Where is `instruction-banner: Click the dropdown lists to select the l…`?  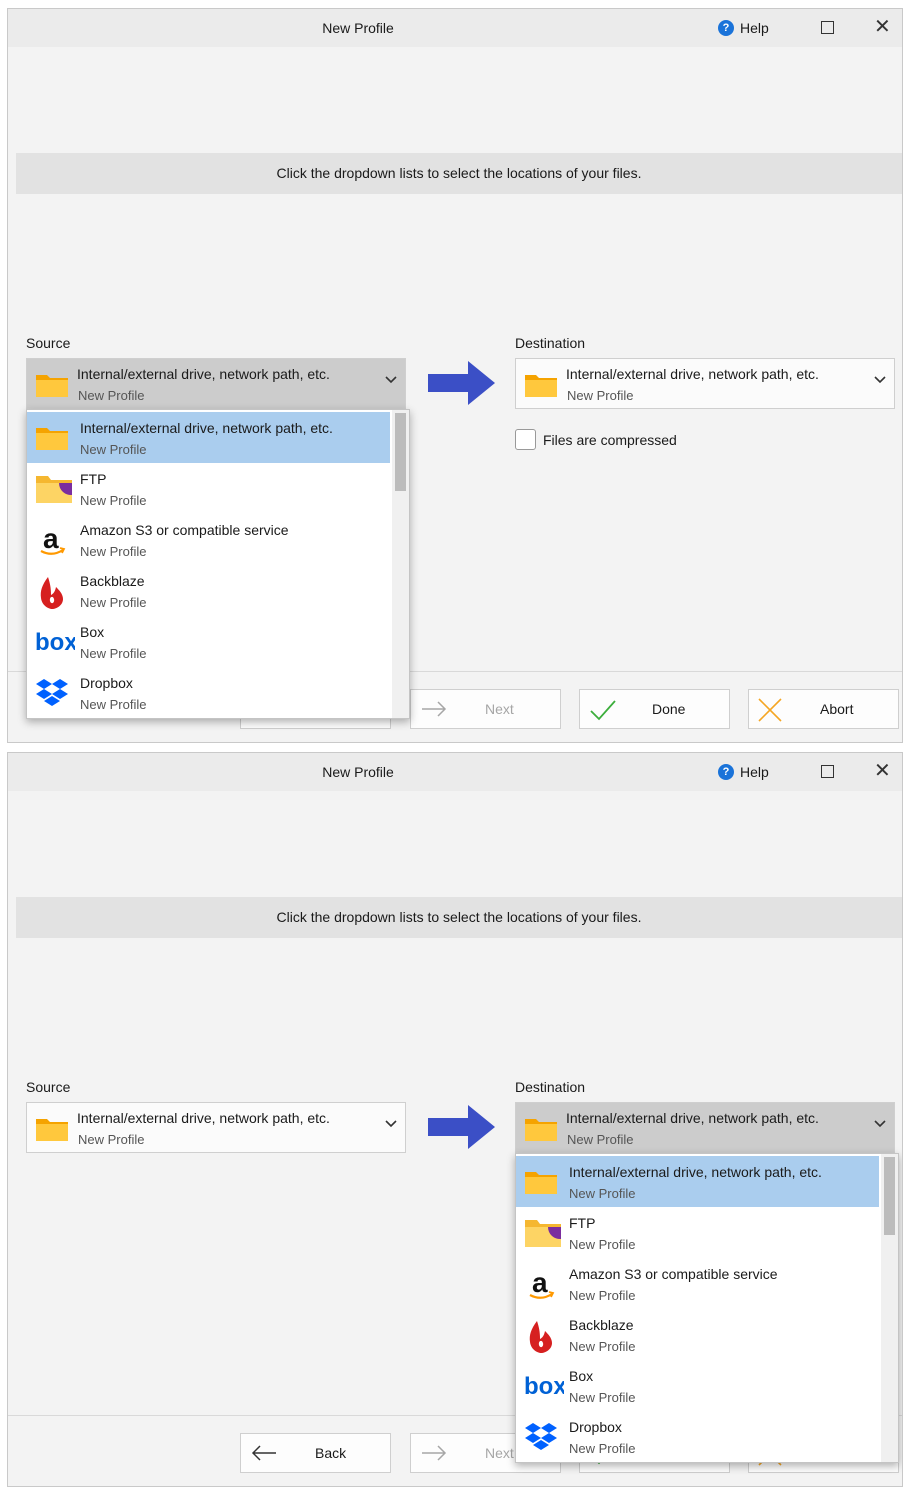 instruction-banner: Click the dropdown lists to select the l… is located at coordinates (459, 173).